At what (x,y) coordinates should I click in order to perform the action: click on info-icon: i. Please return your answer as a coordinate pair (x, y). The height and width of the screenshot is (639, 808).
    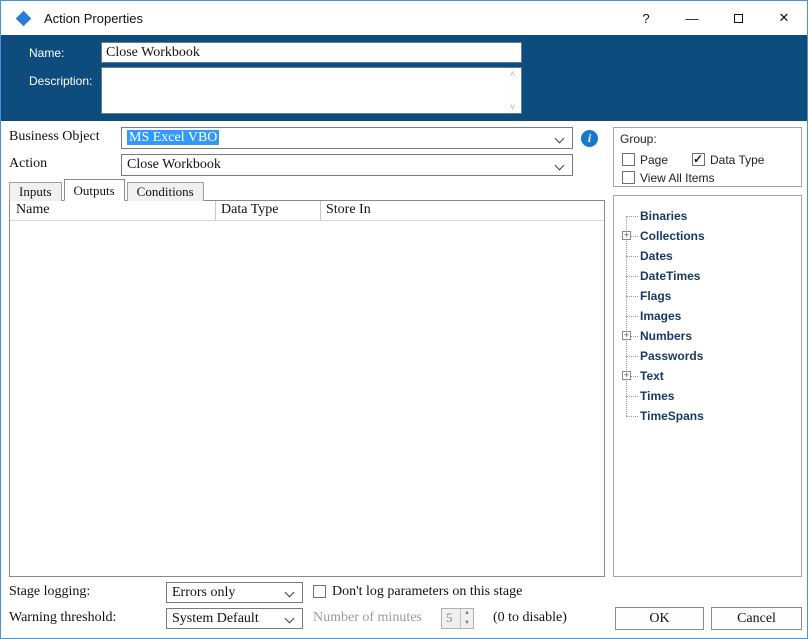
    Looking at the image, I should click on (589, 138).